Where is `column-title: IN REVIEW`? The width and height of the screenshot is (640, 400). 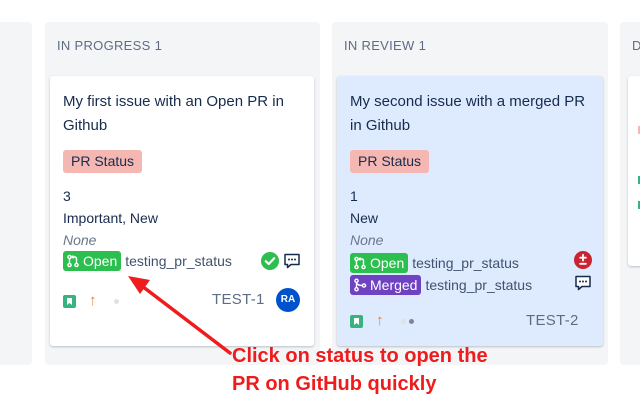 column-title: IN REVIEW is located at coordinates (379, 45).